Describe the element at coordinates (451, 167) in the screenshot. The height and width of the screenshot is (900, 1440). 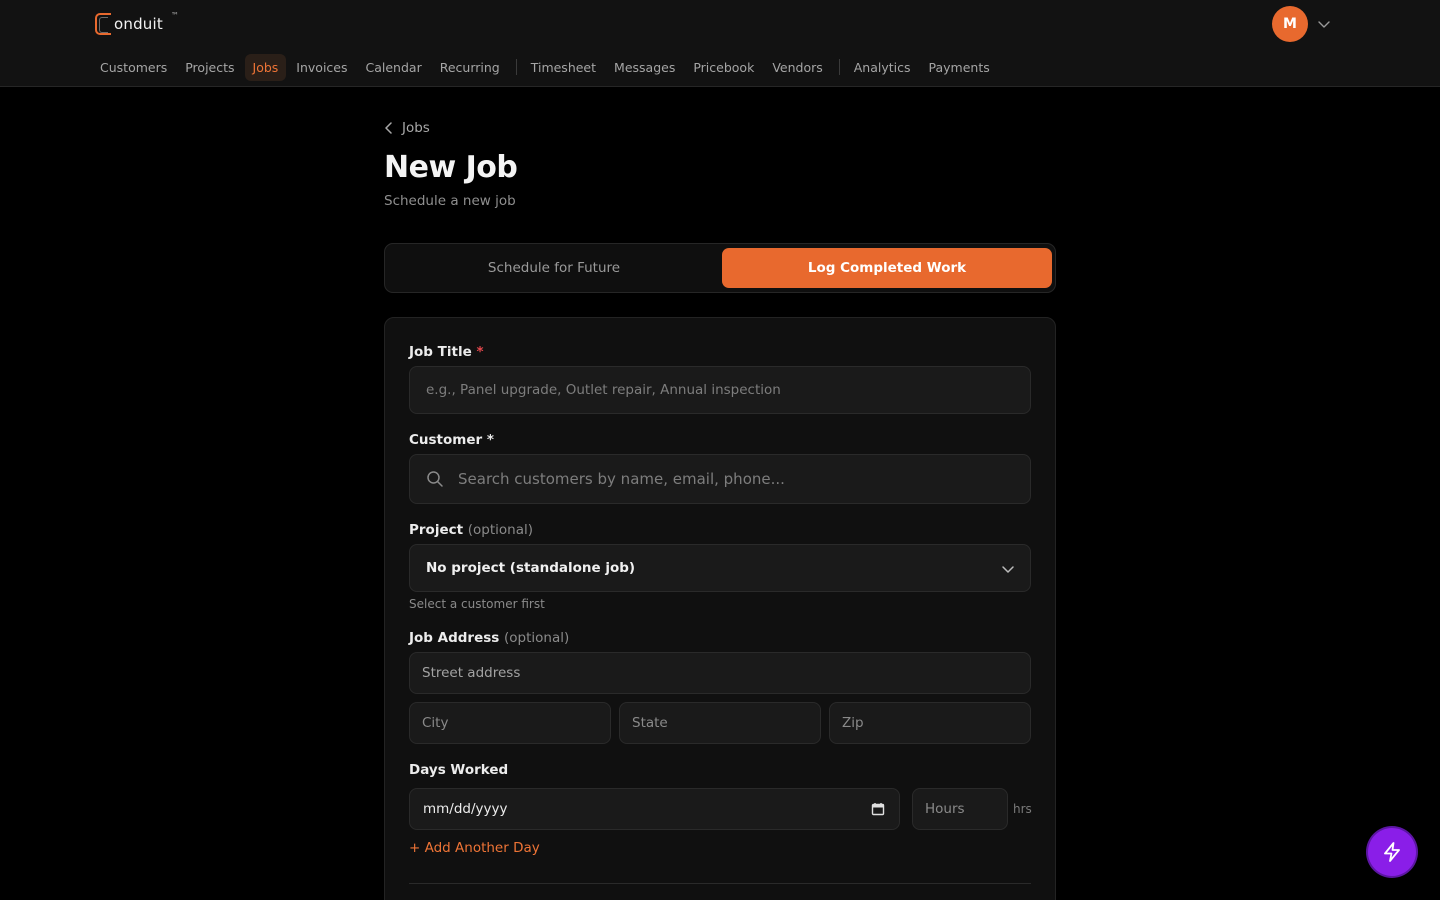
I see `page-title: New Job` at that location.